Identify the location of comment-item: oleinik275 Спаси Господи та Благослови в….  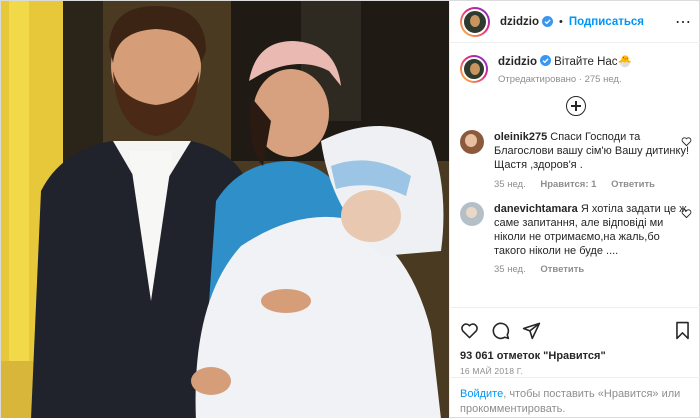
(575, 160).